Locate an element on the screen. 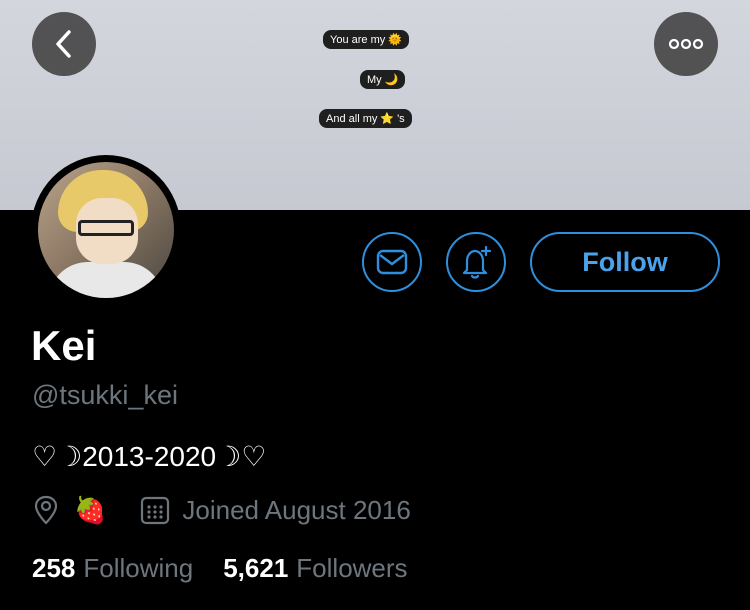 This screenshot has height=610, width=750. following-label: Following is located at coordinates (138, 568).